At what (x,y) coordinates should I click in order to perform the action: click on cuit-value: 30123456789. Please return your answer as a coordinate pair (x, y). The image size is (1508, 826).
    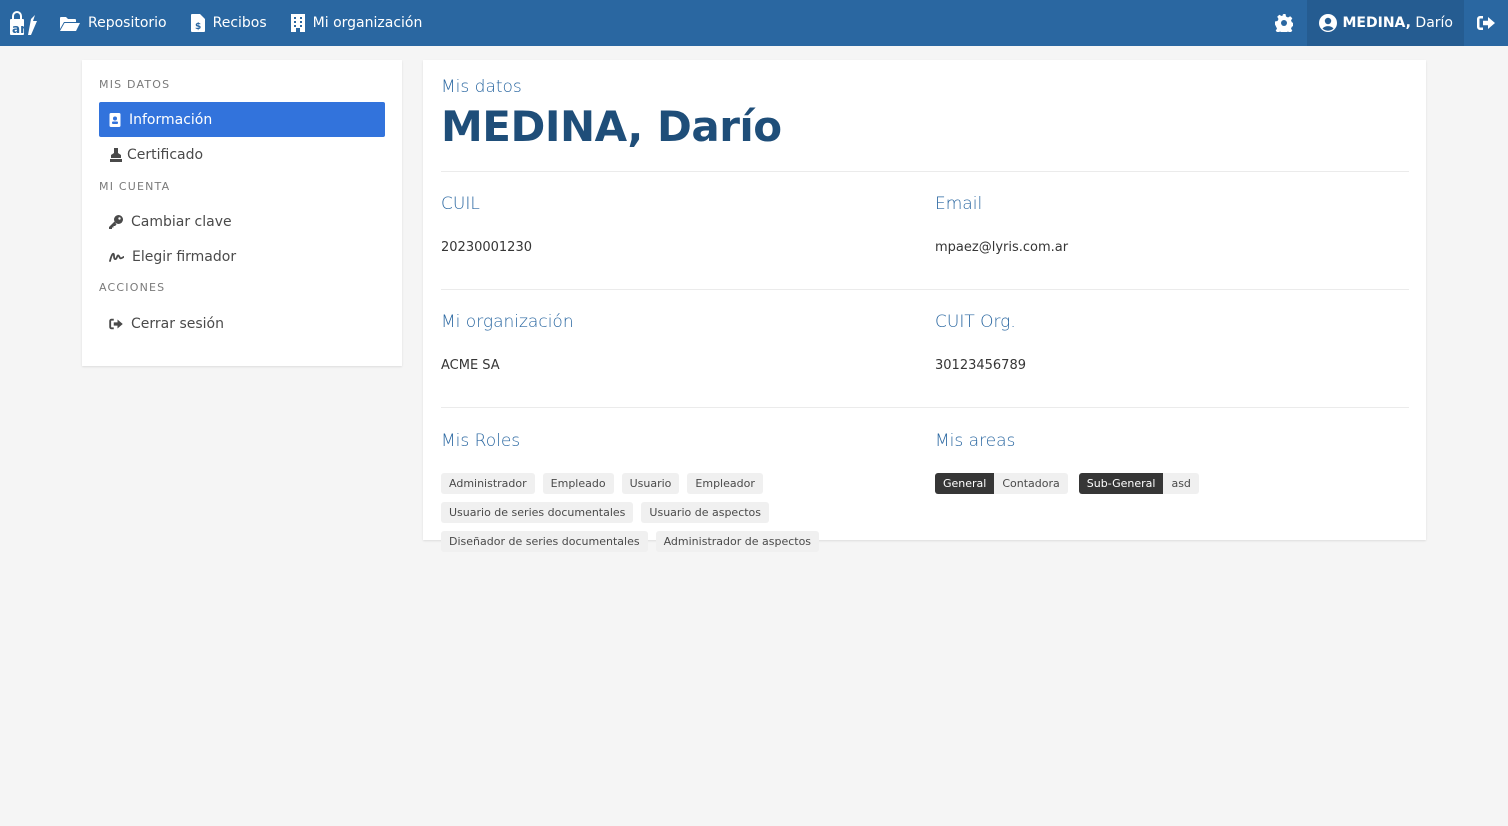
    Looking at the image, I should click on (980, 365).